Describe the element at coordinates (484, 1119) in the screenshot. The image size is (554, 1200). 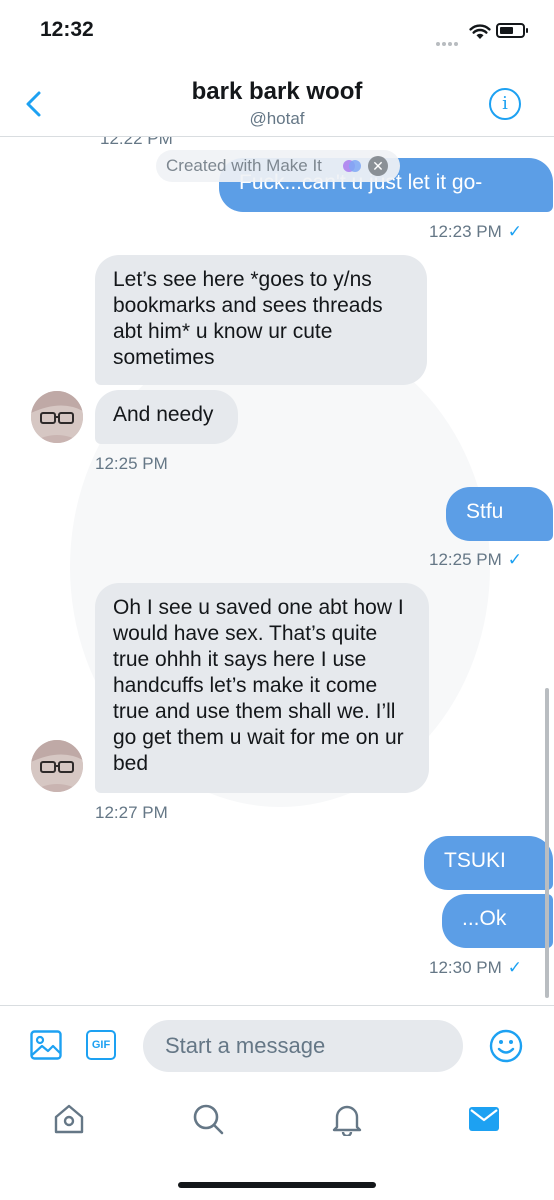
I see `mail-icon` at that location.